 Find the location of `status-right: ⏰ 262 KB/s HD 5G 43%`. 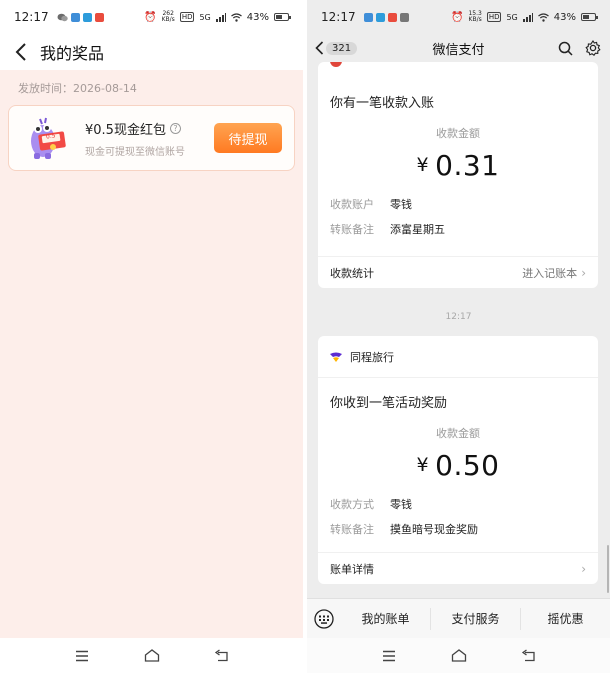

status-right: ⏰ 262 KB/s HD 5G 43% is located at coordinates (217, 17).